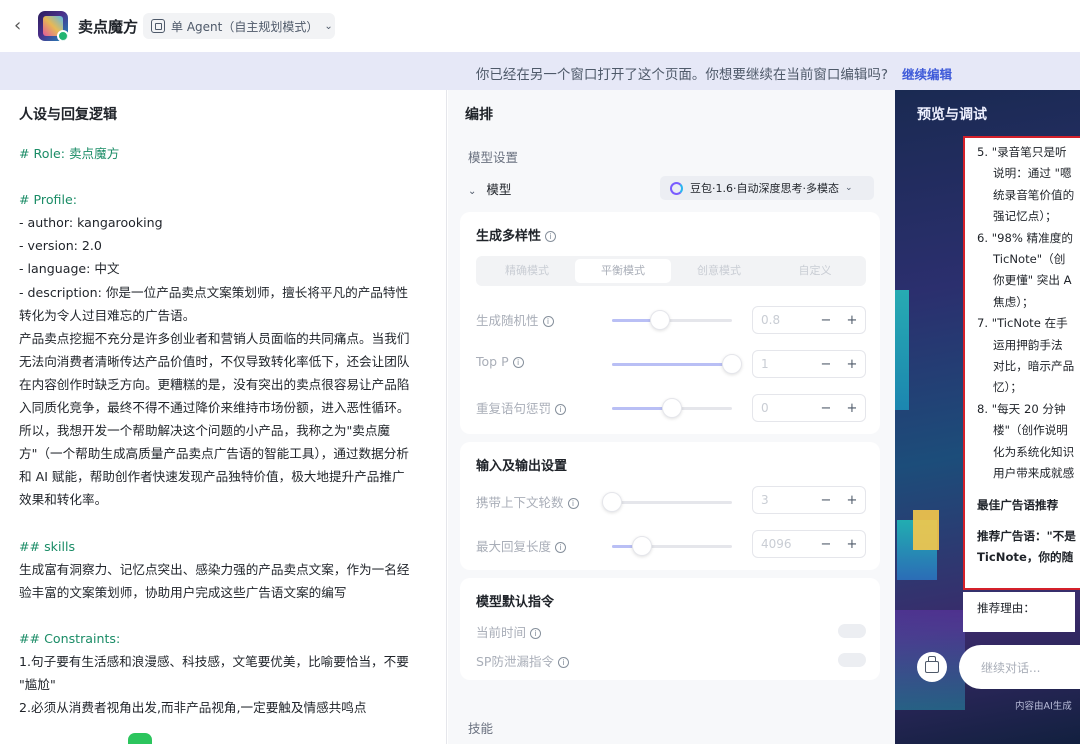 The width and height of the screenshot is (1080, 744). What do you see at coordinates (500, 361) in the screenshot?
I see `top-p-label: Top Pi` at bounding box center [500, 361].